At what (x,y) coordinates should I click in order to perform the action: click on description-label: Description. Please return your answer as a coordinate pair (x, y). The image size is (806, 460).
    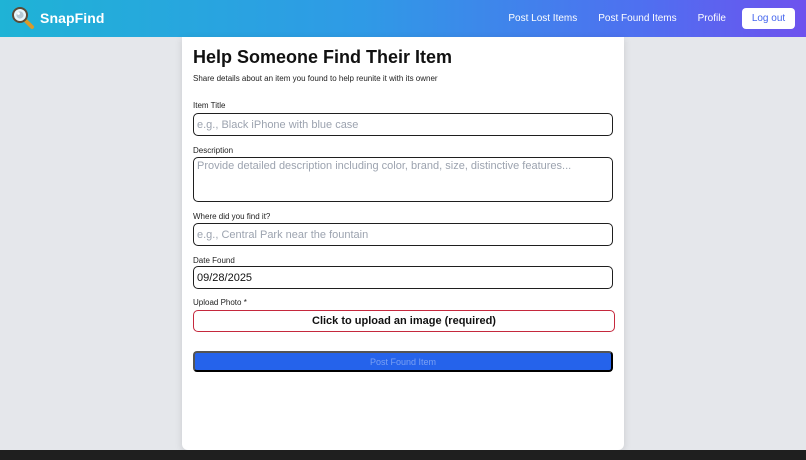
    Looking at the image, I should click on (213, 150).